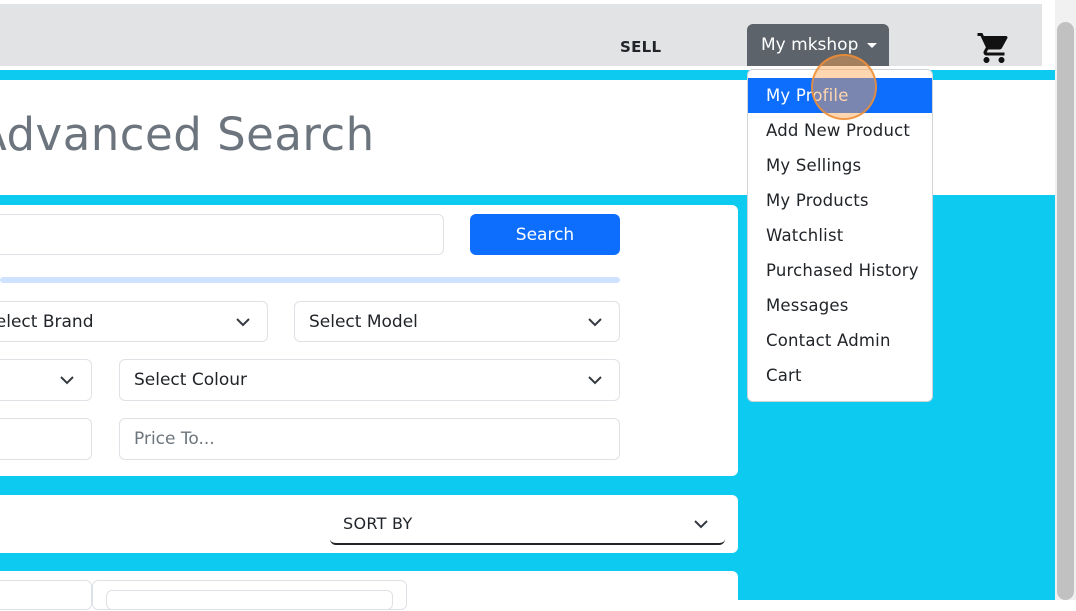  What do you see at coordinates (840, 305) in the screenshot?
I see `menu-item-messages: Messages` at bounding box center [840, 305].